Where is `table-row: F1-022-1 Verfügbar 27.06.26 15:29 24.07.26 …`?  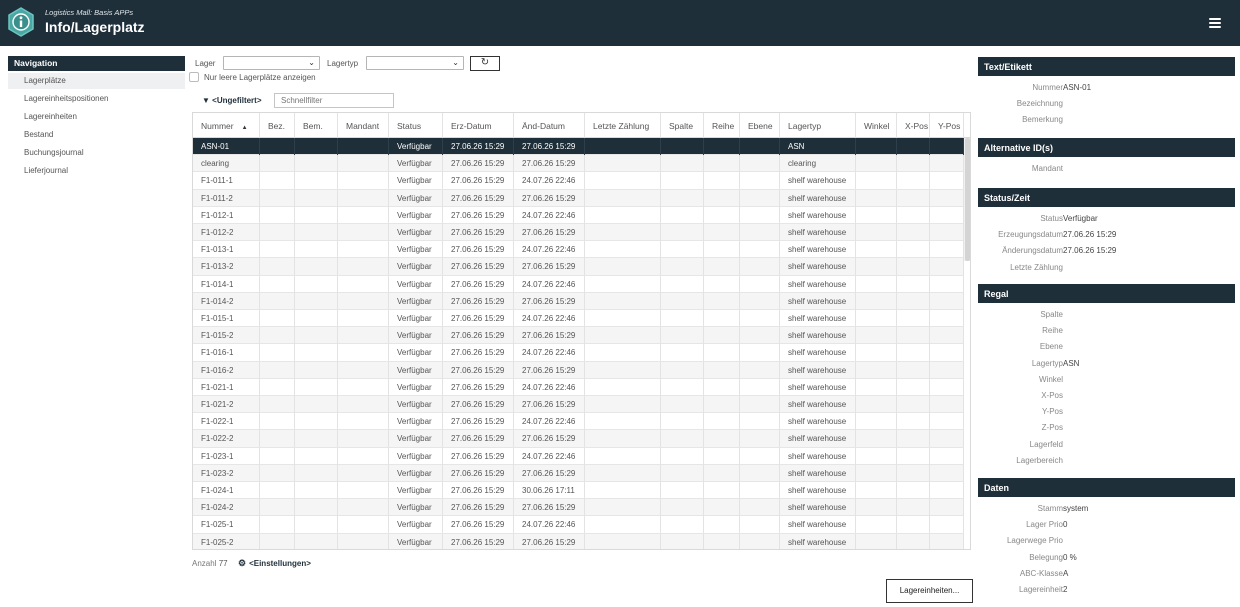 table-row: F1-022-1 Verfügbar 27.06.26 15:29 24.07.26 … is located at coordinates (578, 422).